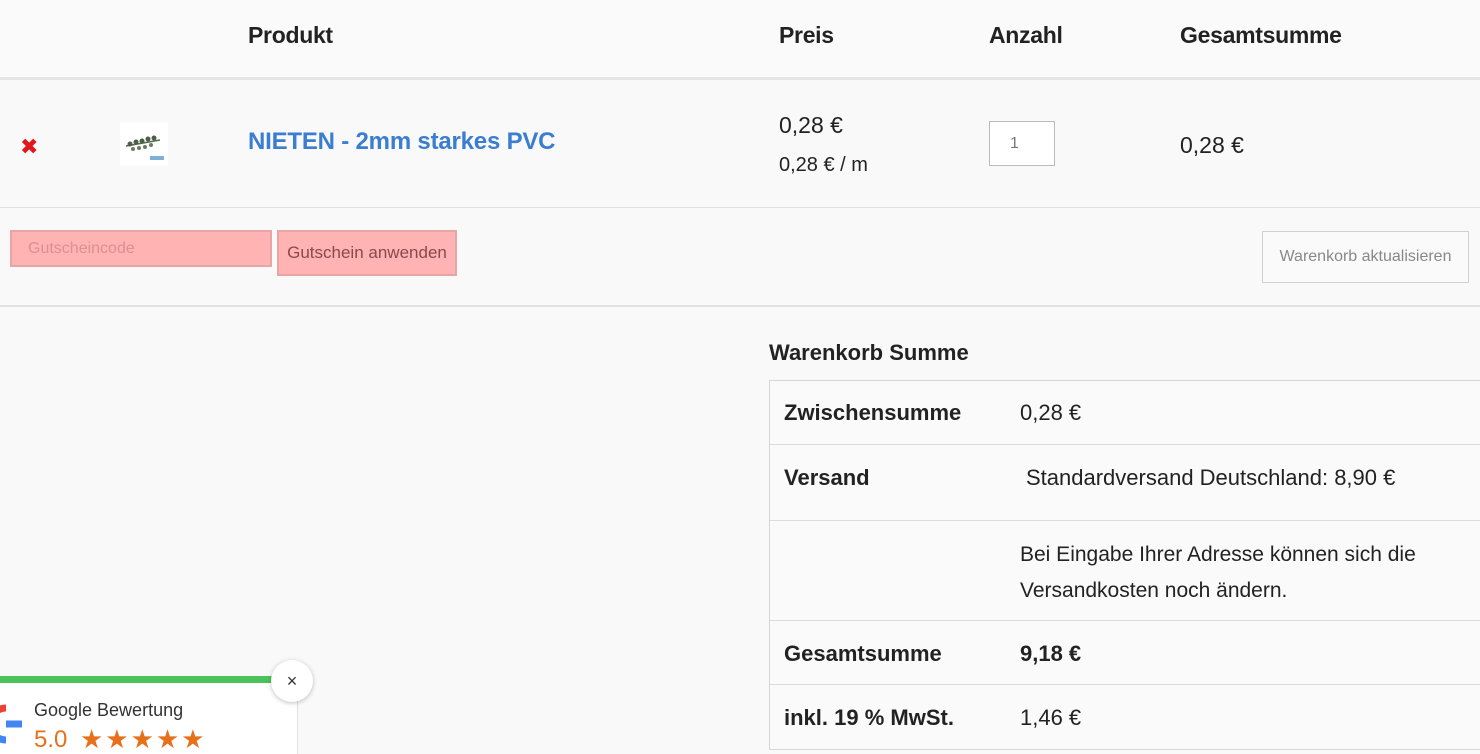 This screenshot has width=1480, height=754. Describe the element at coordinates (290, 35) in the screenshot. I see `column-header-product: Produkt` at that location.